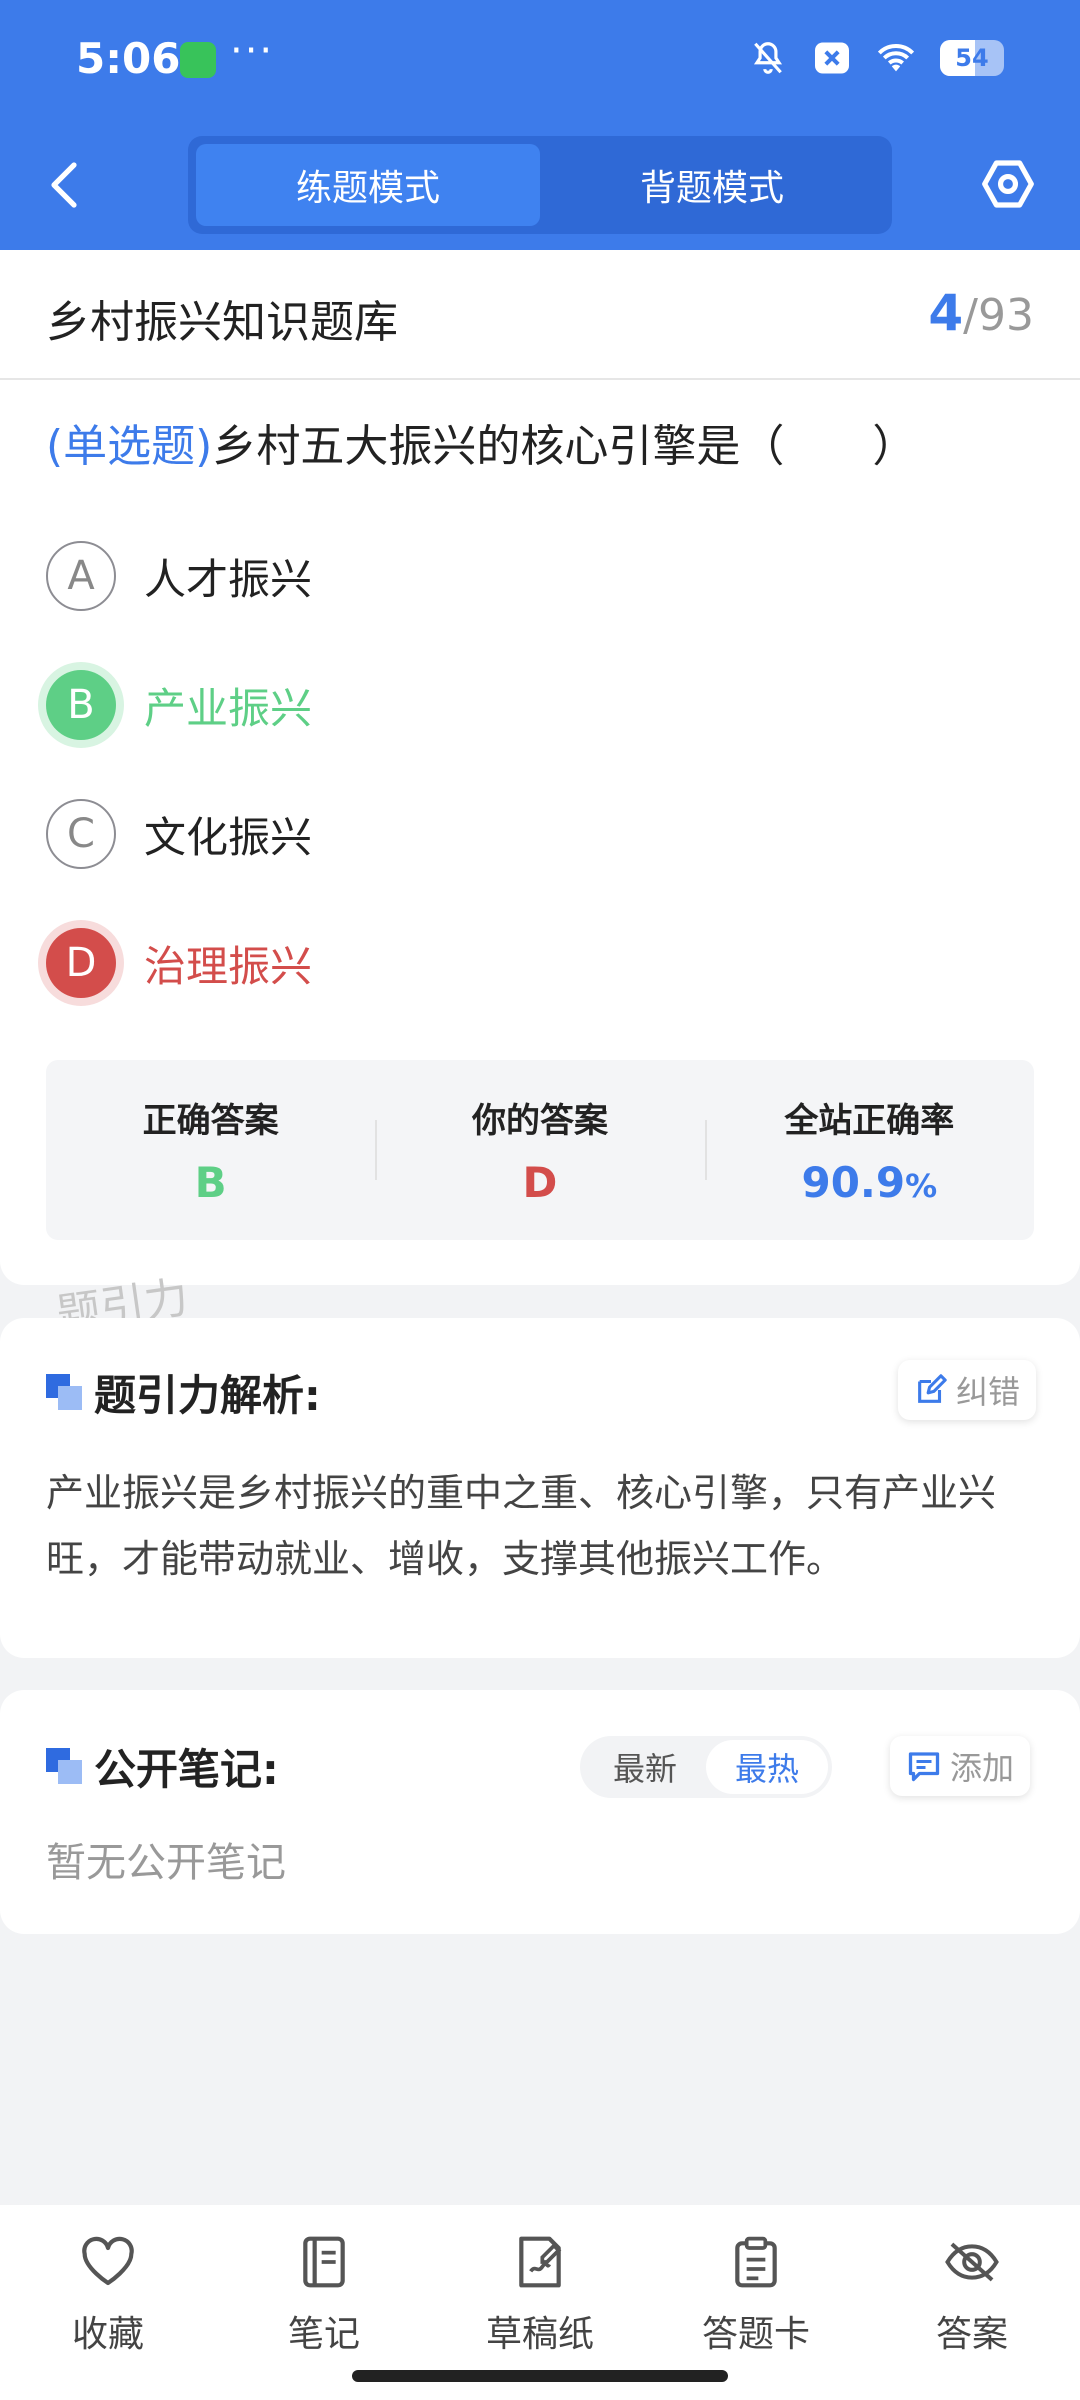  I want to click on sort-latest: 最新, so click(645, 1767).